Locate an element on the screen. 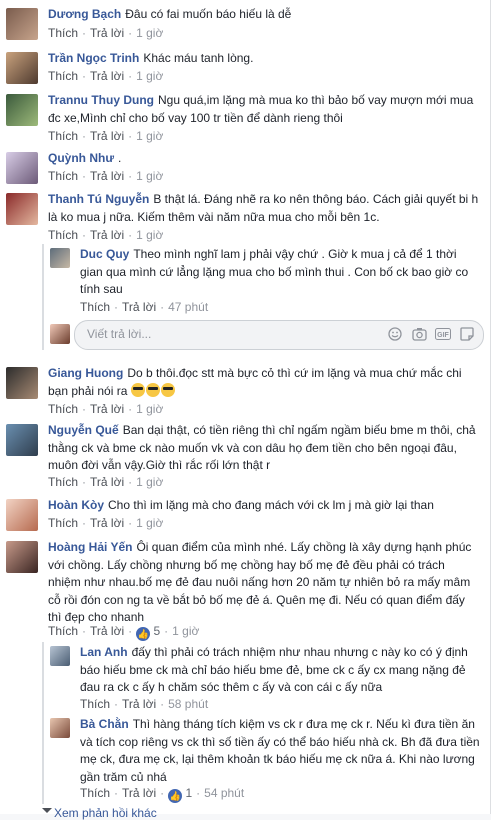 The image size is (491, 820). sunglasses-emoji-row is located at coordinates (153, 390).